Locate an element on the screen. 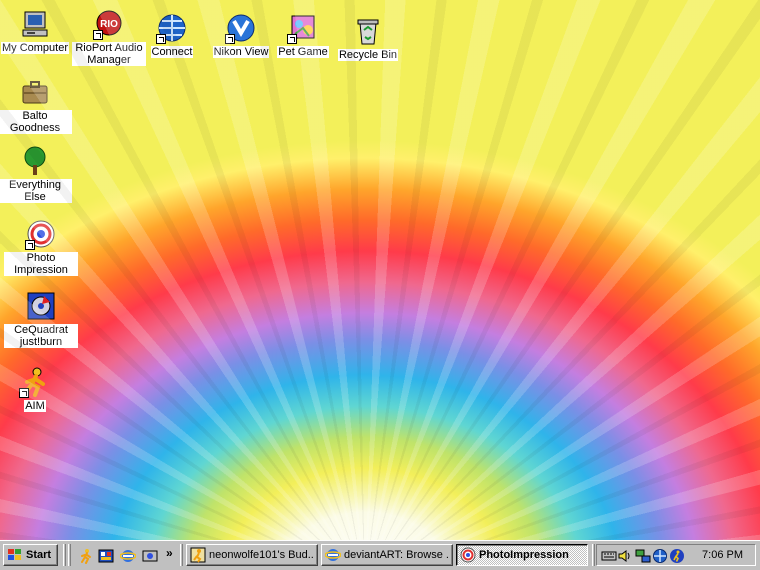 The width and height of the screenshot is (760, 570). desktop-icon-connect: Connect is located at coordinates (172, 35).